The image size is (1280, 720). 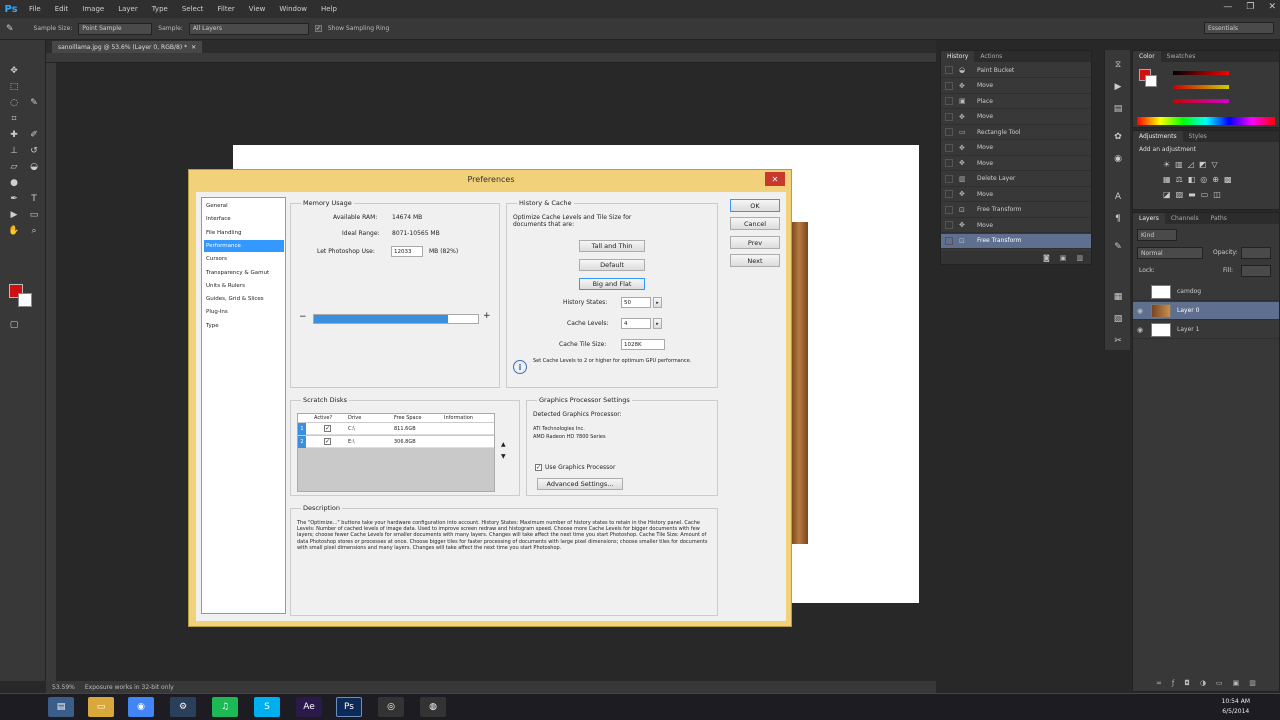 I want to click on slider-plus: +, so click(x=487, y=316).